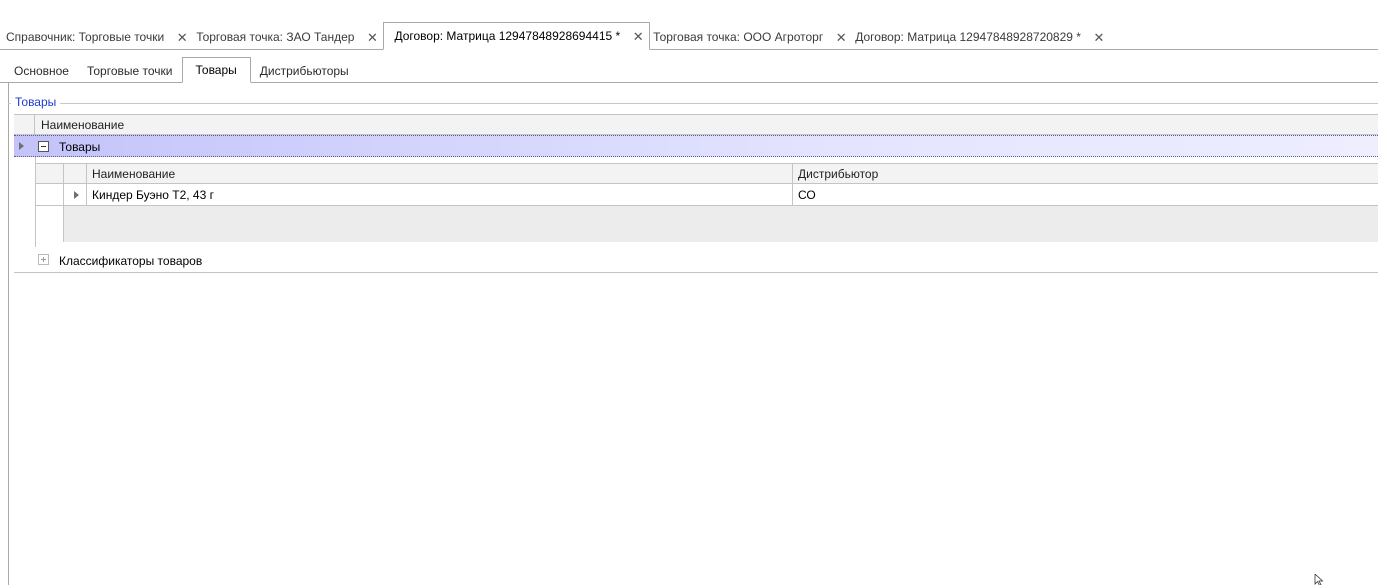 This screenshot has height=585, width=1378. What do you see at coordinates (720, 224) in the screenshot?
I see `detail-empty-area` at bounding box center [720, 224].